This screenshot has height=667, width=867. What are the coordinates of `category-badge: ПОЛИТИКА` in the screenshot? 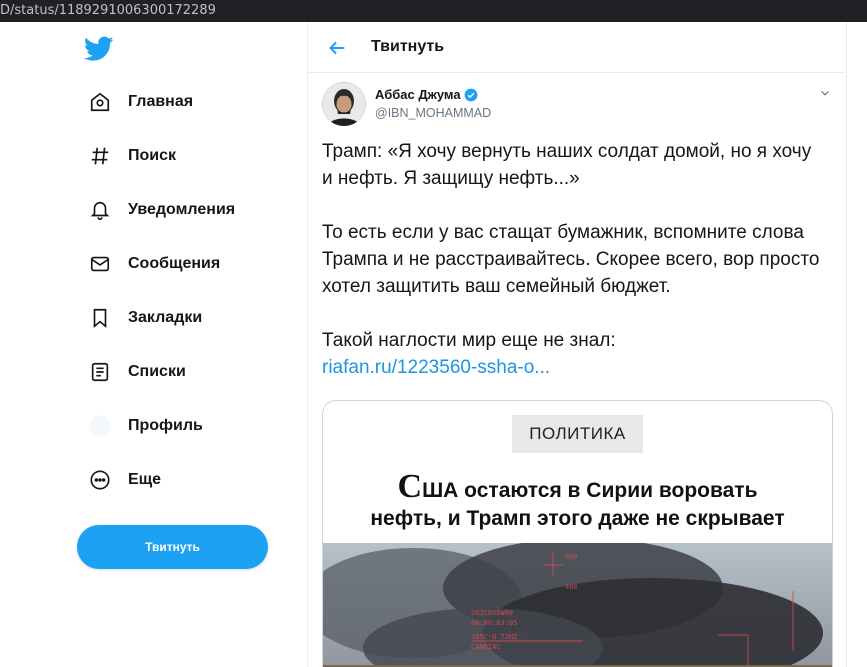 It's located at (577, 434).